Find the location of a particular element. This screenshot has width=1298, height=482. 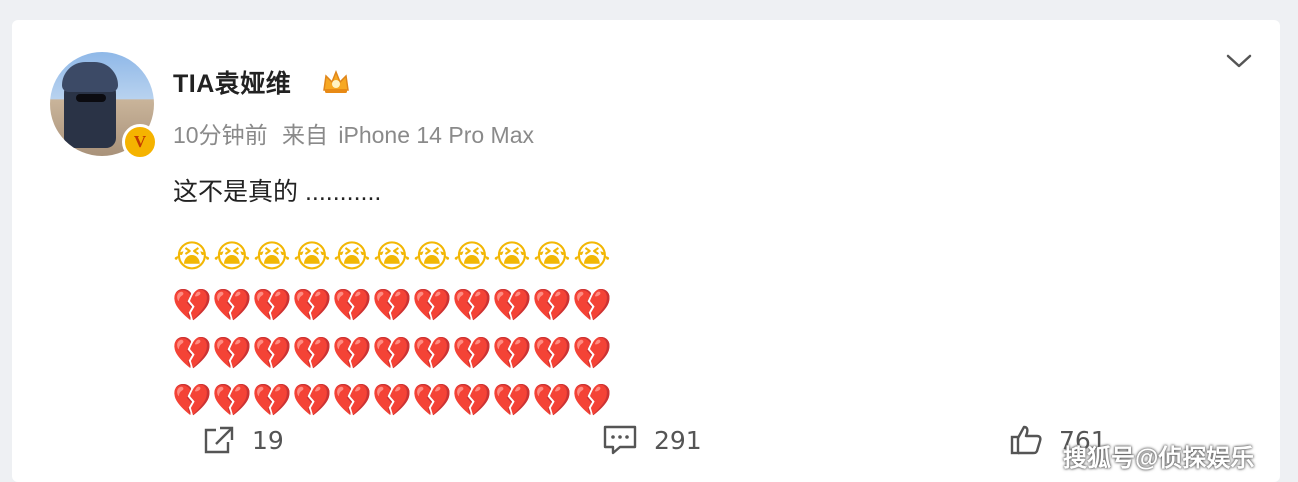

thumbs-up-icon is located at coordinates (1026, 440).